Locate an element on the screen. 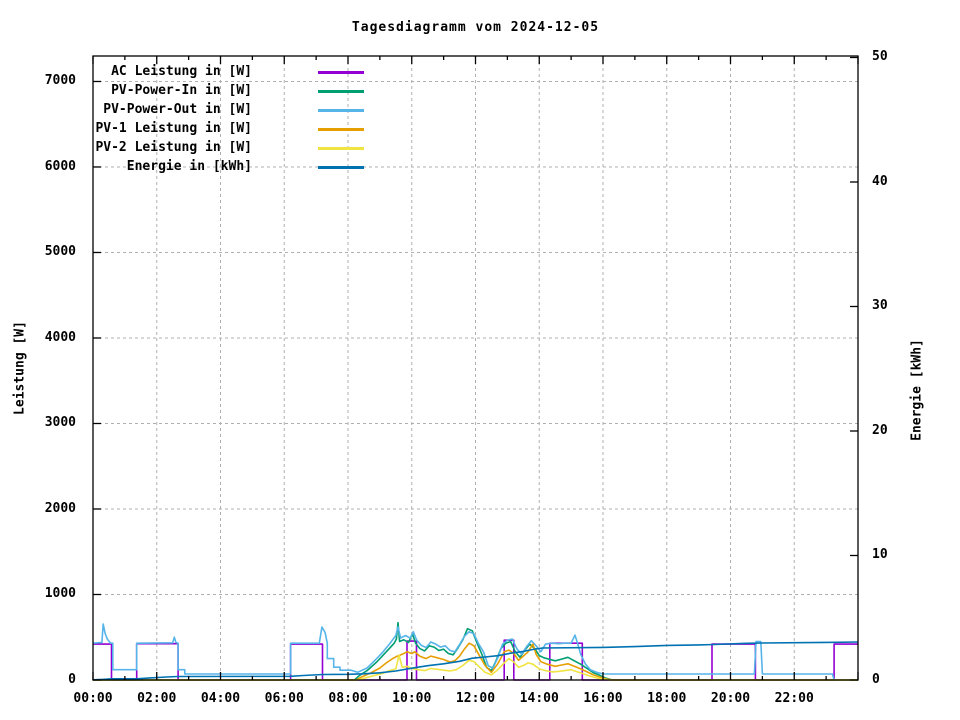  x-tick-label: 20:00 is located at coordinates (730, 698).